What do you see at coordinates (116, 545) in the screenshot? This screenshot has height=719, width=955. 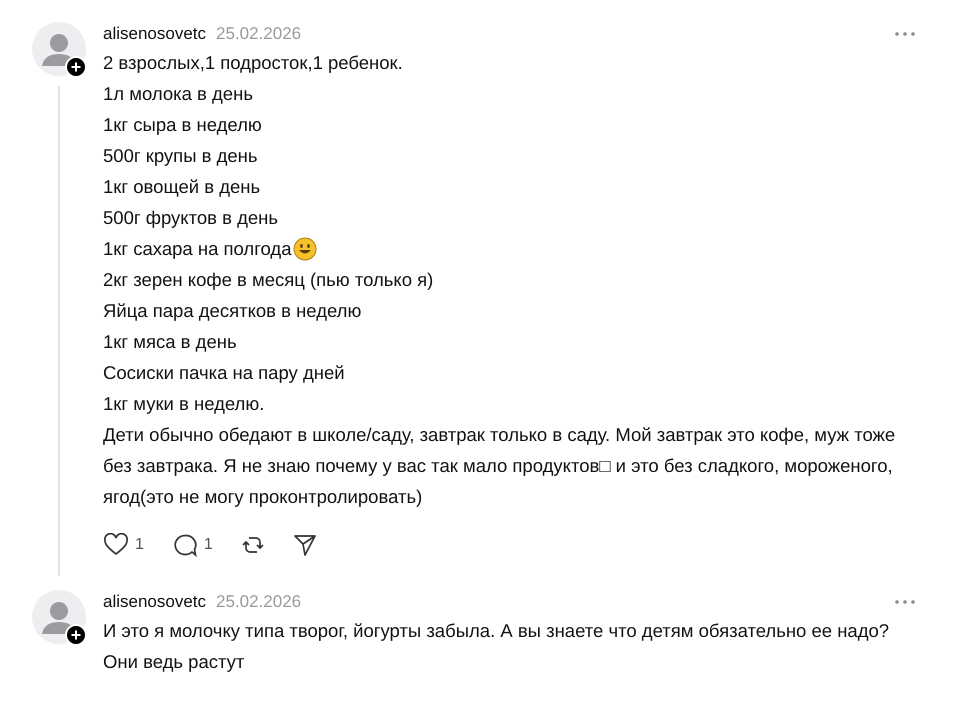 I see `heart-icon` at bounding box center [116, 545].